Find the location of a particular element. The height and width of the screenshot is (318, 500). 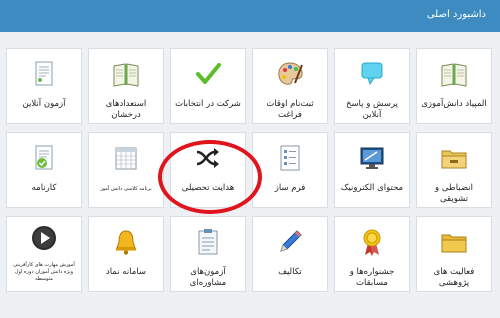

tile-festivals: جشنواره‌ها و مسابقات is located at coordinates (372, 254).